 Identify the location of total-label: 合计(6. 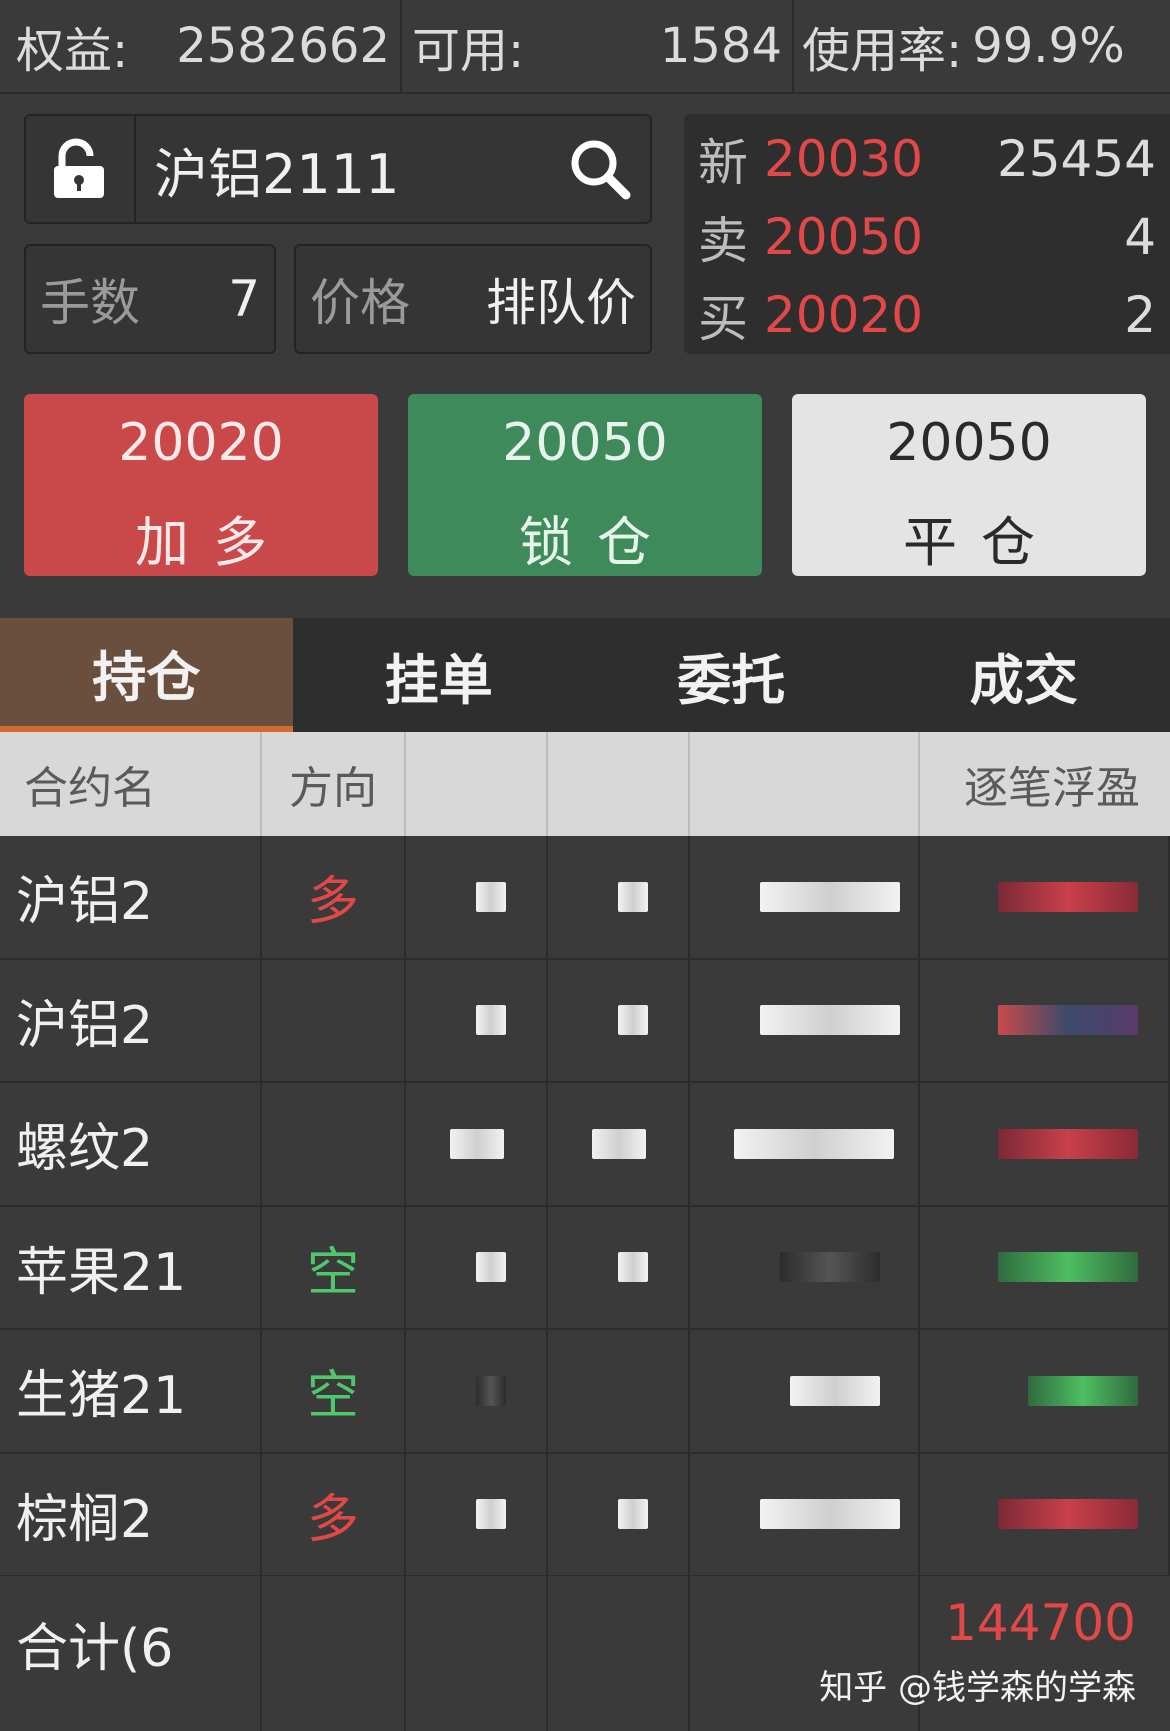
(131, 1653).